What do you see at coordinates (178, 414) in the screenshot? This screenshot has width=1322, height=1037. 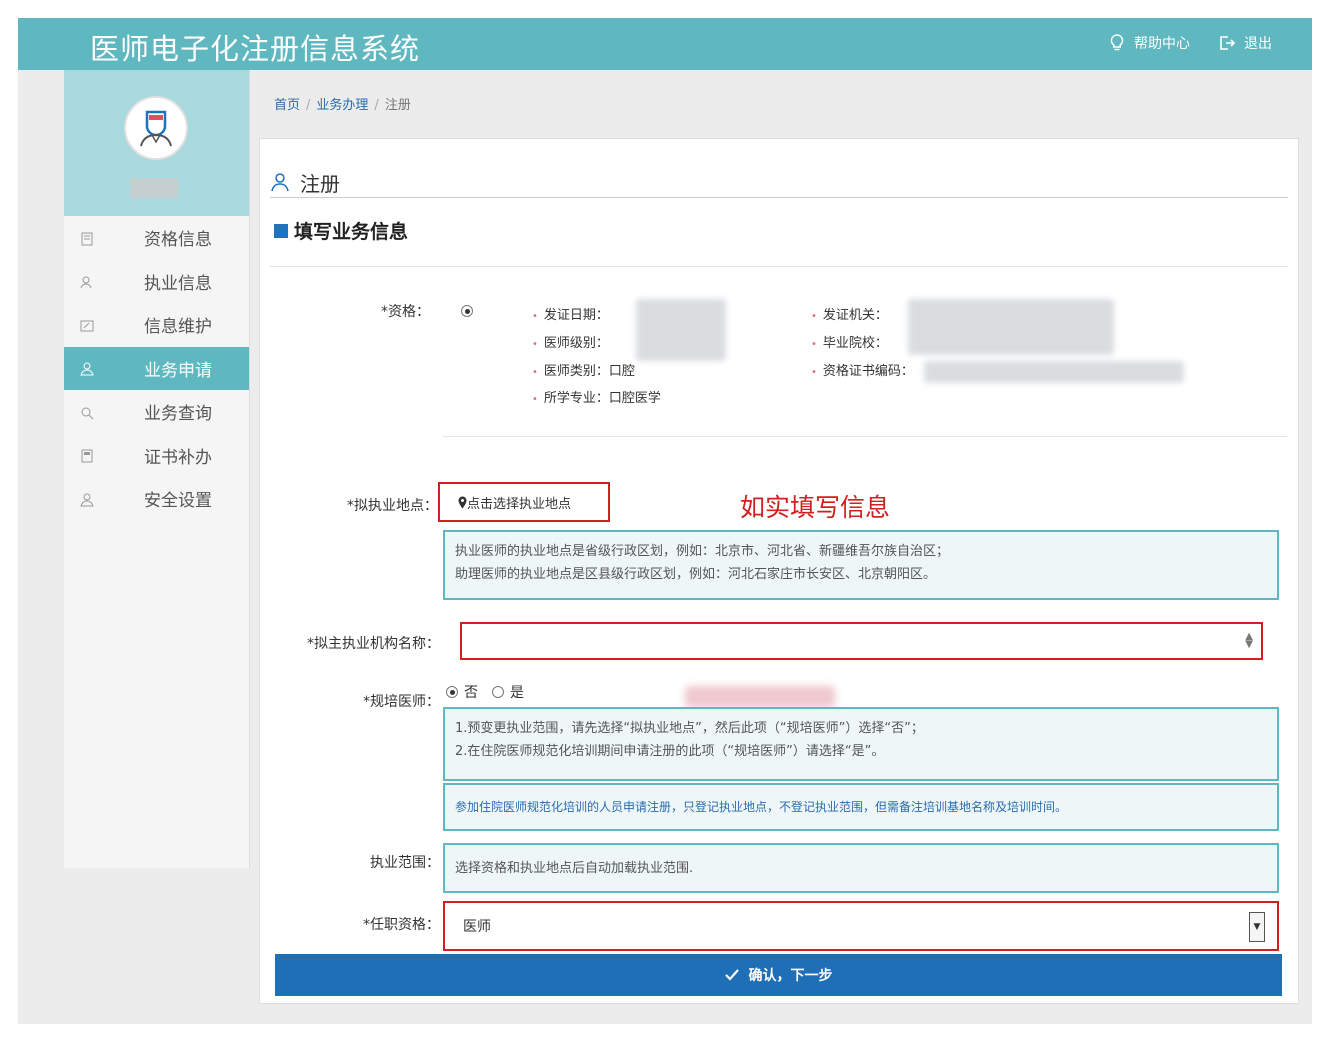 I see `sidebar-item-label: 业务查询` at bounding box center [178, 414].